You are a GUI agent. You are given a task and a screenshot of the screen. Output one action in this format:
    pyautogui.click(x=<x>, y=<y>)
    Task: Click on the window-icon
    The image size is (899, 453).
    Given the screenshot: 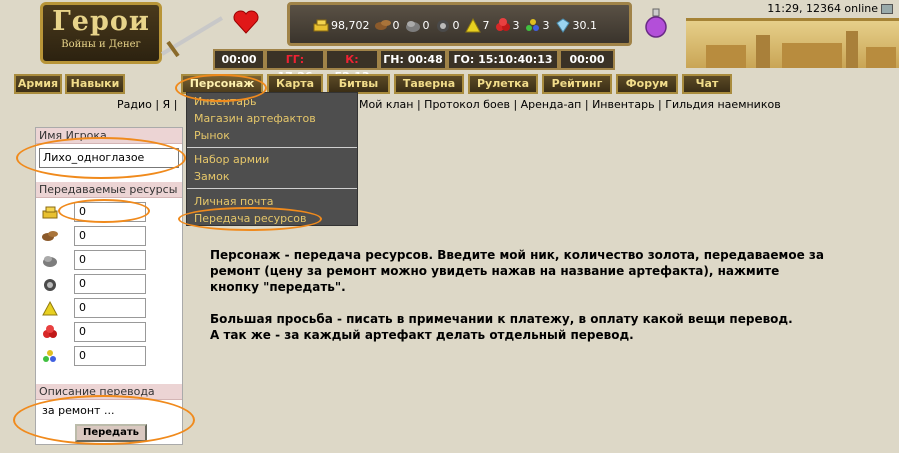 What is the action you would take?
    pyautogui.click(x=887, y=8)
    